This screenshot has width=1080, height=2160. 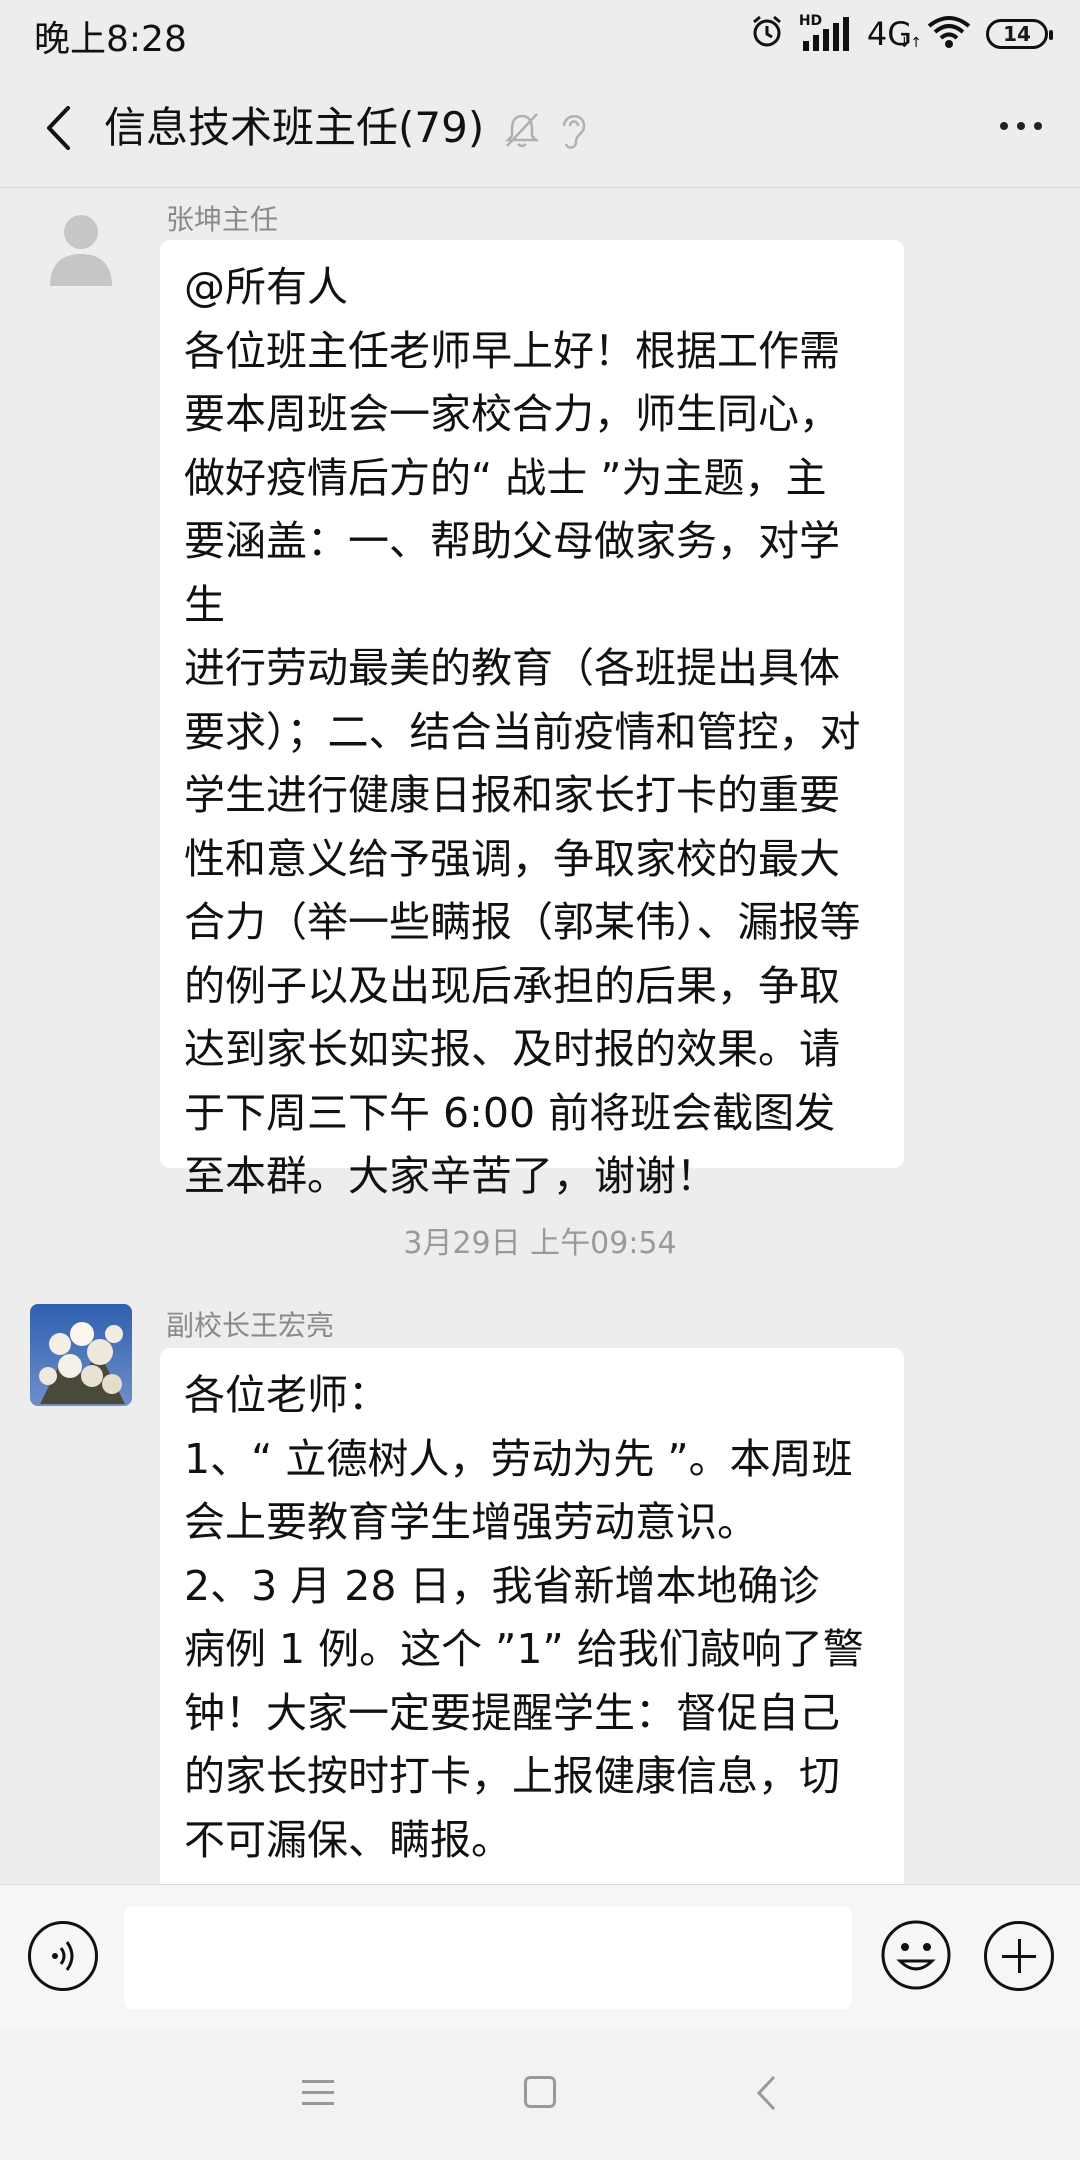 What do you see at coordinates (294, 127) in the screenshot?
I see `page-title: 信息技术班主任(79)` at bounding box center [294, 127].